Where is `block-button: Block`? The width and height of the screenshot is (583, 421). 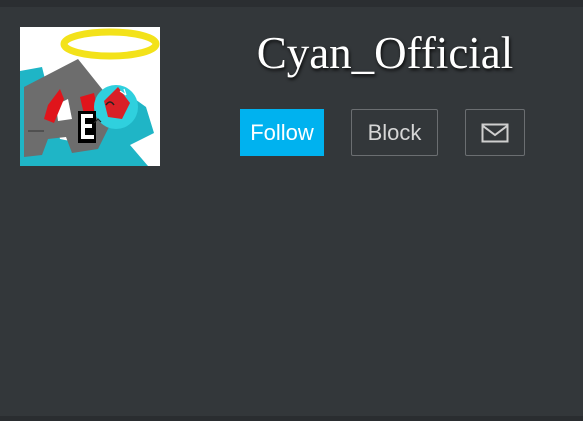
block-button: Block is located at coordinates (394, 132).